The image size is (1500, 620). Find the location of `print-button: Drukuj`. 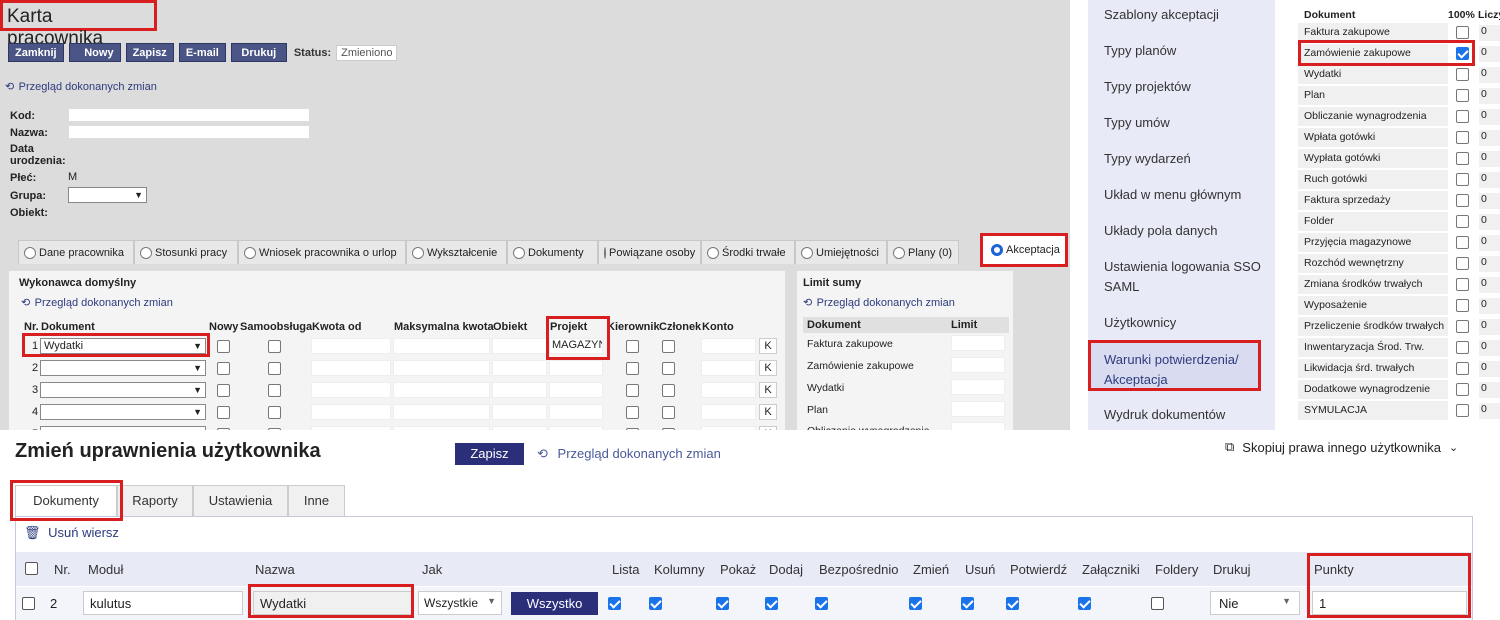

print-button: Drukuj is located at coordinates (258, 52).